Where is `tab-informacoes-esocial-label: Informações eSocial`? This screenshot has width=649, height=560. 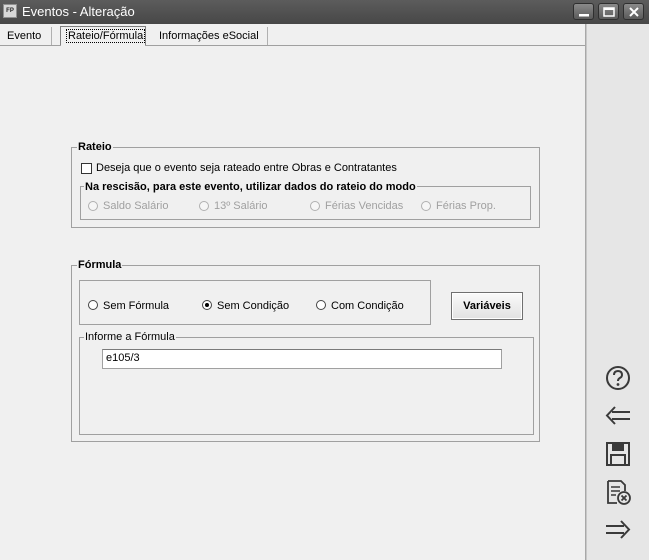
tab-informacoes-esocial-label: Informações eSocial is located at coordinates (209, 36).